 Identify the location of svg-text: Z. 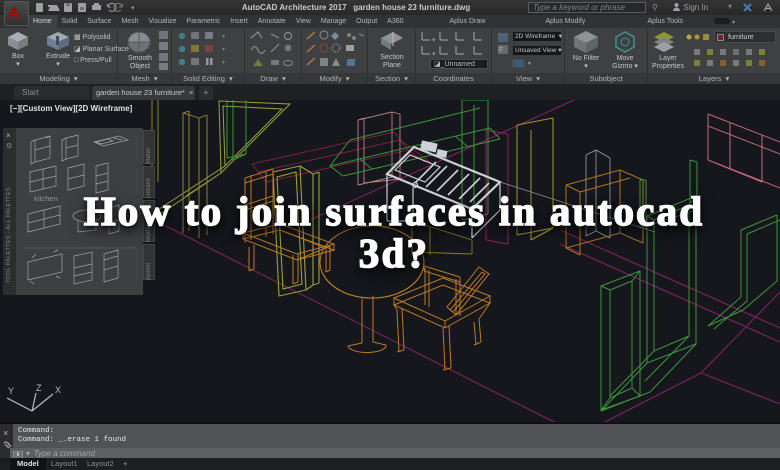
(39, 388).